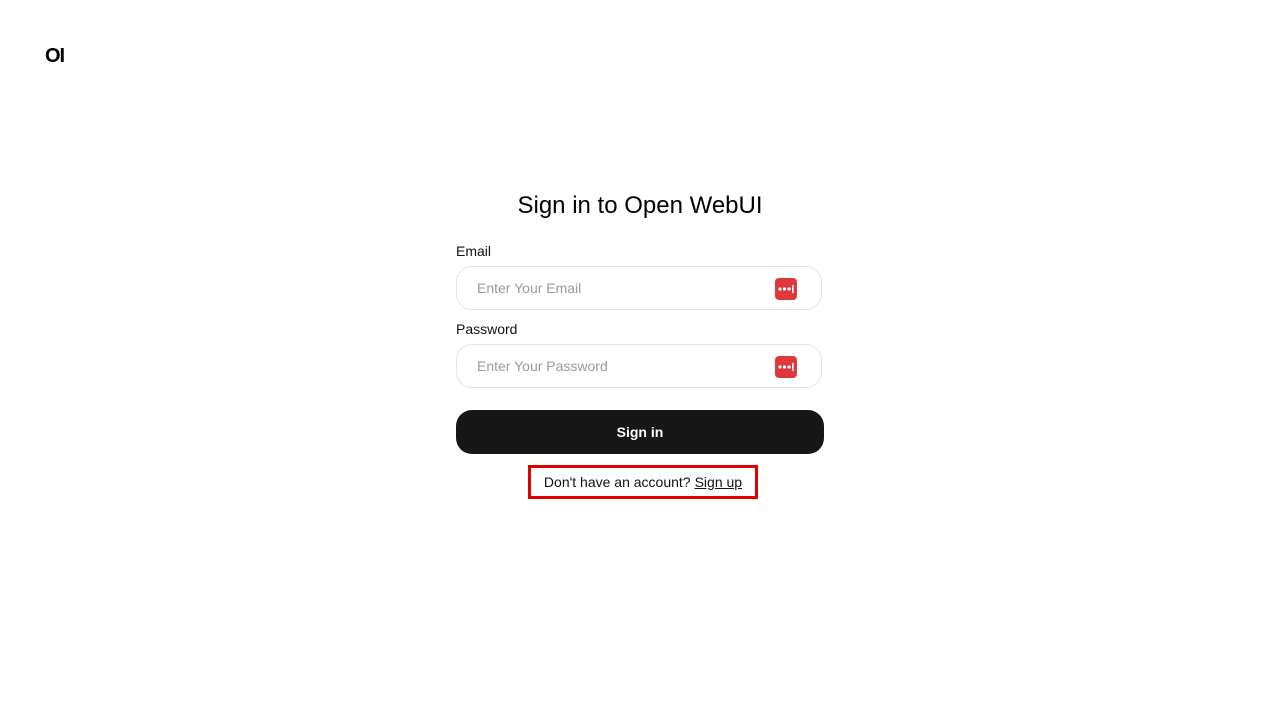 Image resolution: width=1280 pixels, height=720 pixels. Describe the element at coordinates (622, 366) in the screenshot. I see `password-input` at that location.